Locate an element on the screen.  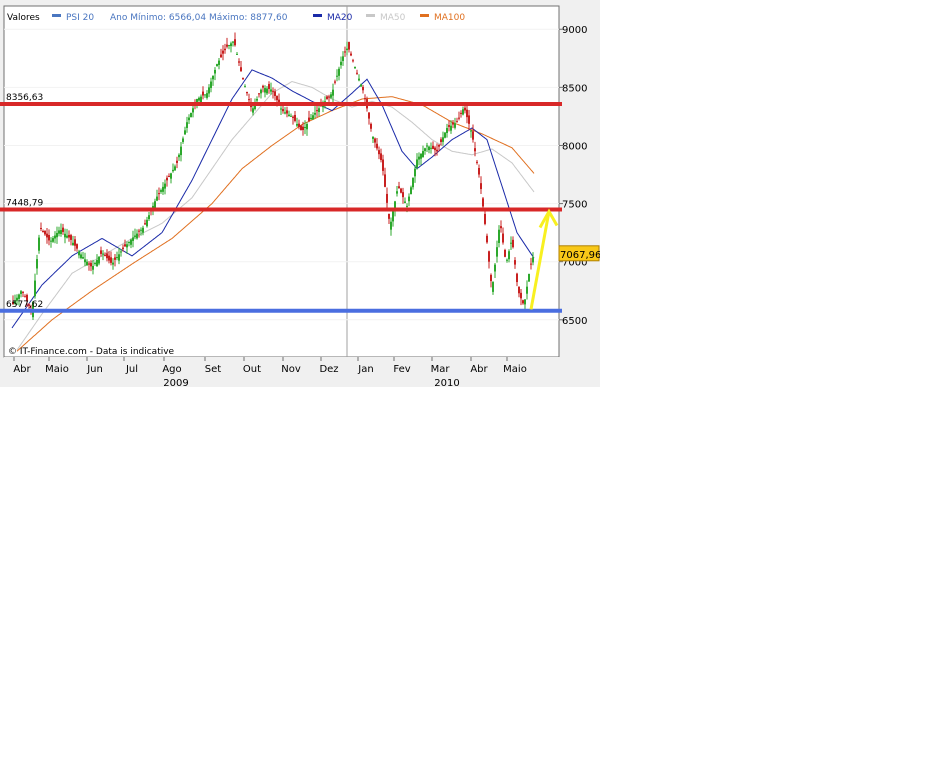
legend-min-max: Ano Mínimo: 6566,04 Máximo: 8877,60 is located at coordinates (199, 18).